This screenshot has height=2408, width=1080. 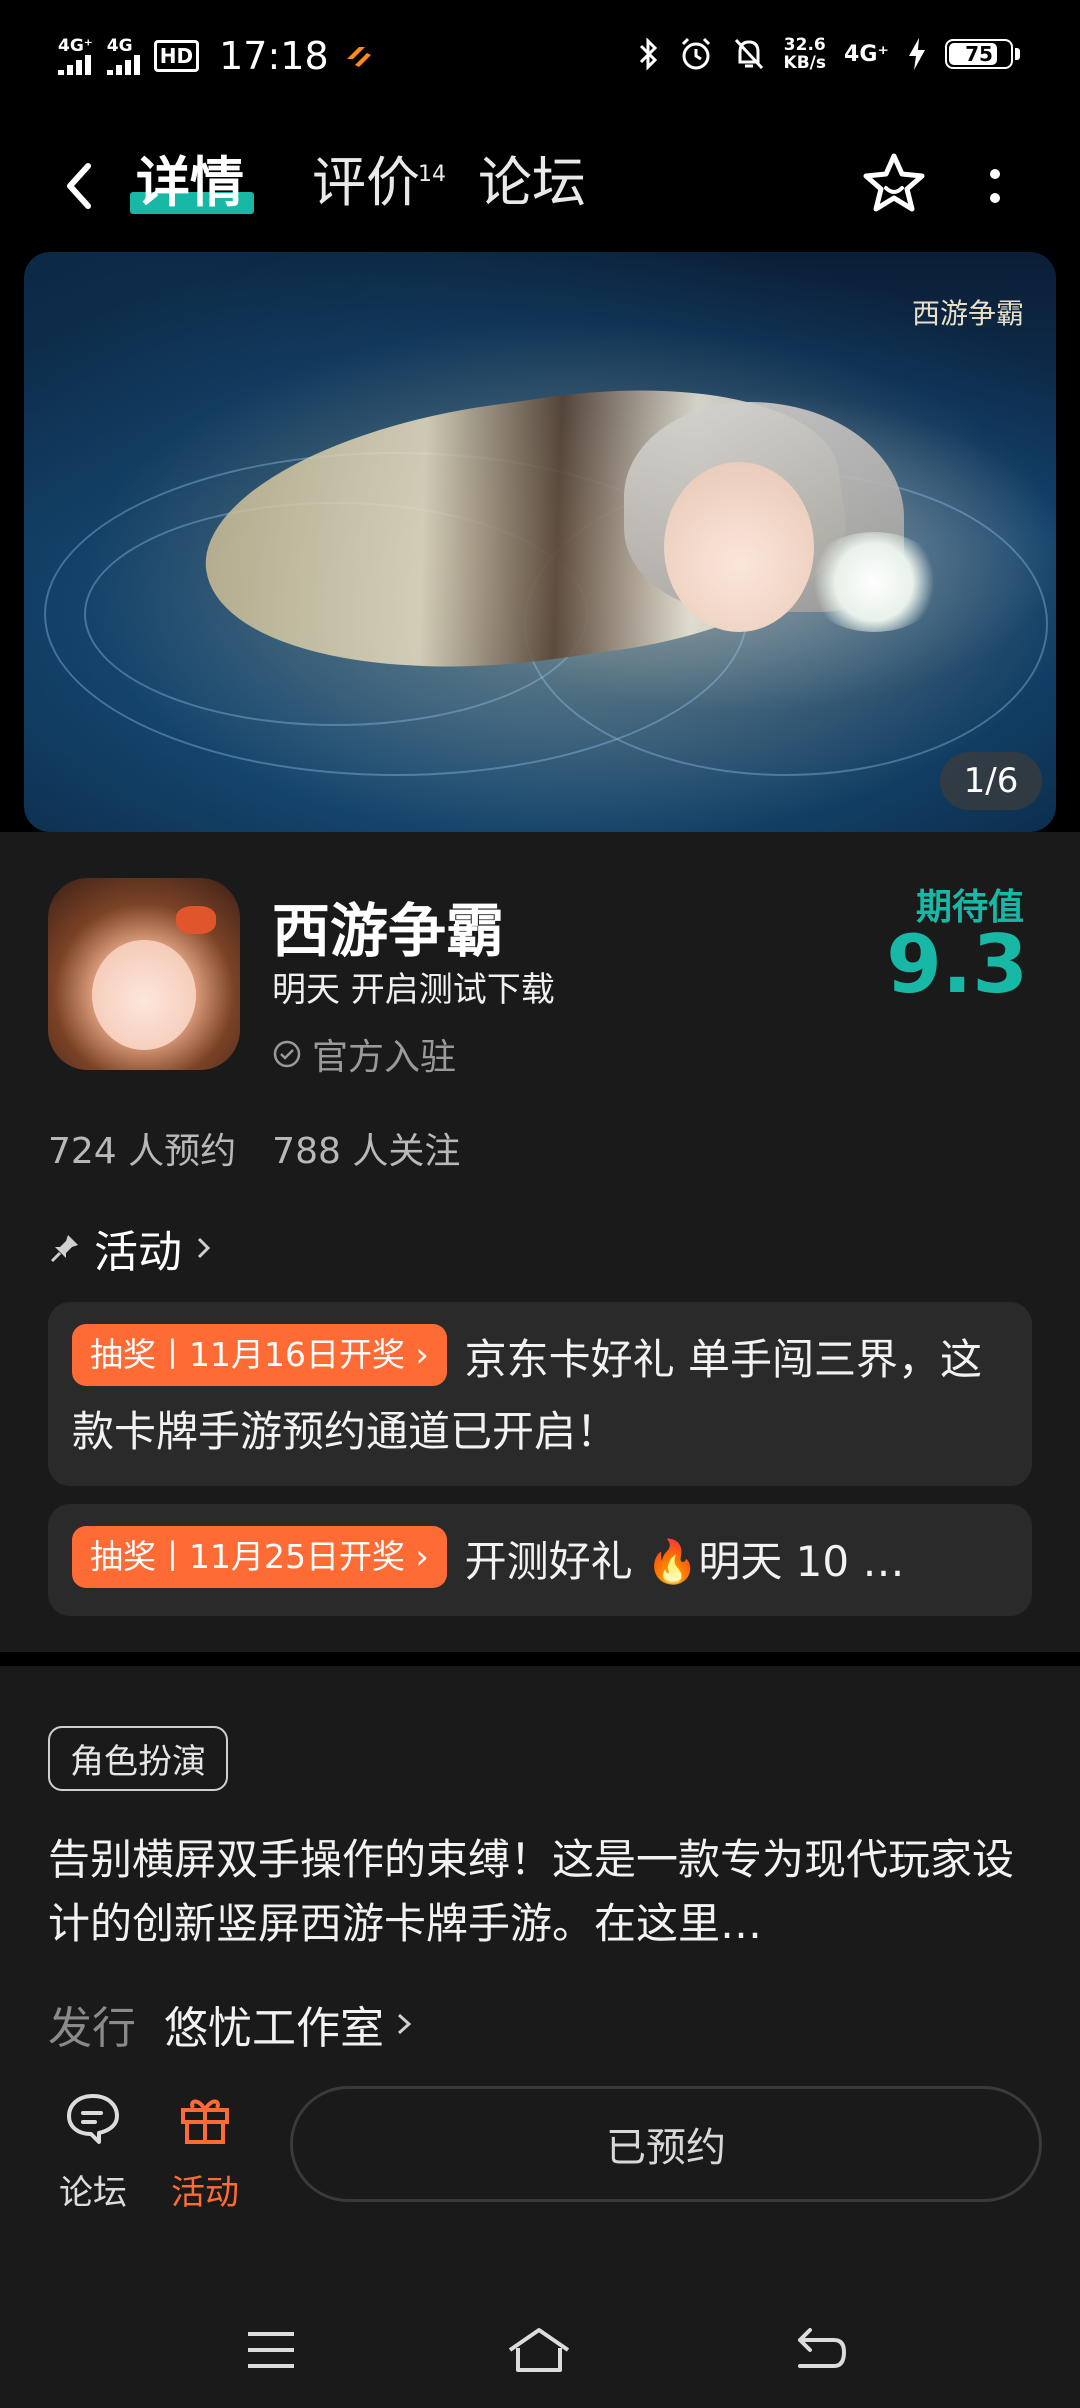 What do you see at coordinates (805, 63) in the screenshot?
I see `net-speed-unit: KB/s` at bounding box center [805, 63].